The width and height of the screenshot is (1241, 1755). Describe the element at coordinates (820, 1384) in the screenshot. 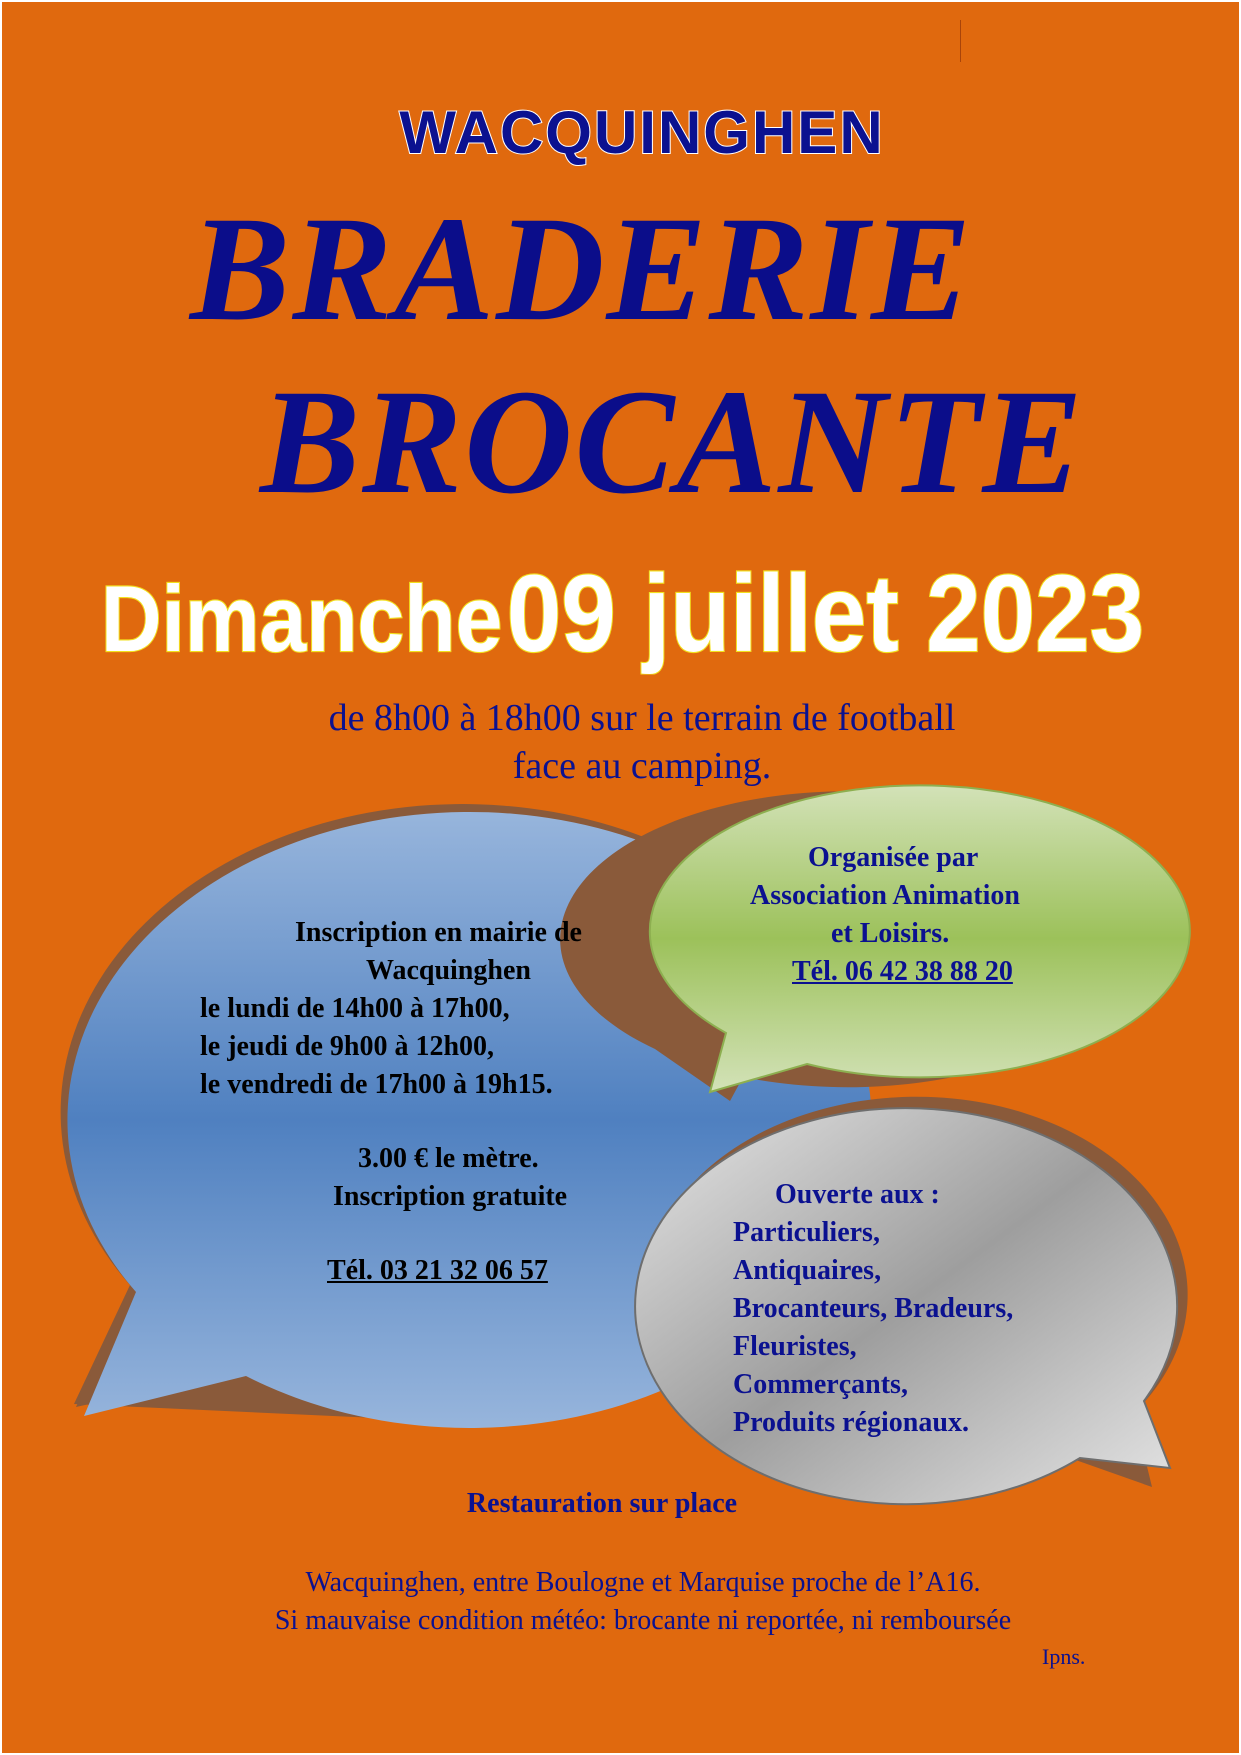

I see `open-to-item: Commerçants,` at that location.